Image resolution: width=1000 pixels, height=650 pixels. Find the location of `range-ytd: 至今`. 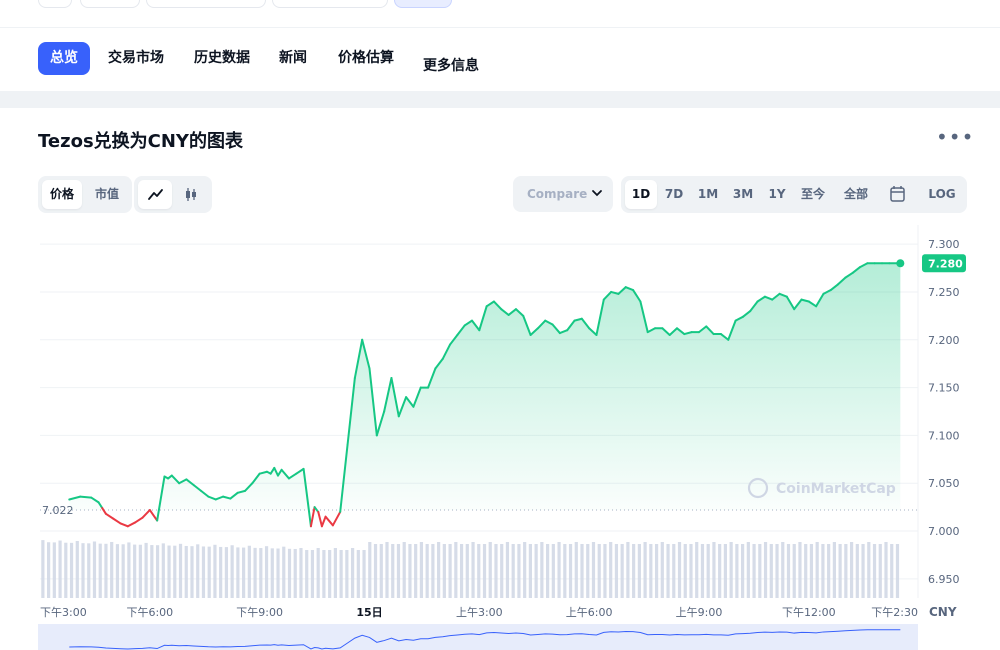

range-ytd: 至今 is located at coordinates (813, 194).